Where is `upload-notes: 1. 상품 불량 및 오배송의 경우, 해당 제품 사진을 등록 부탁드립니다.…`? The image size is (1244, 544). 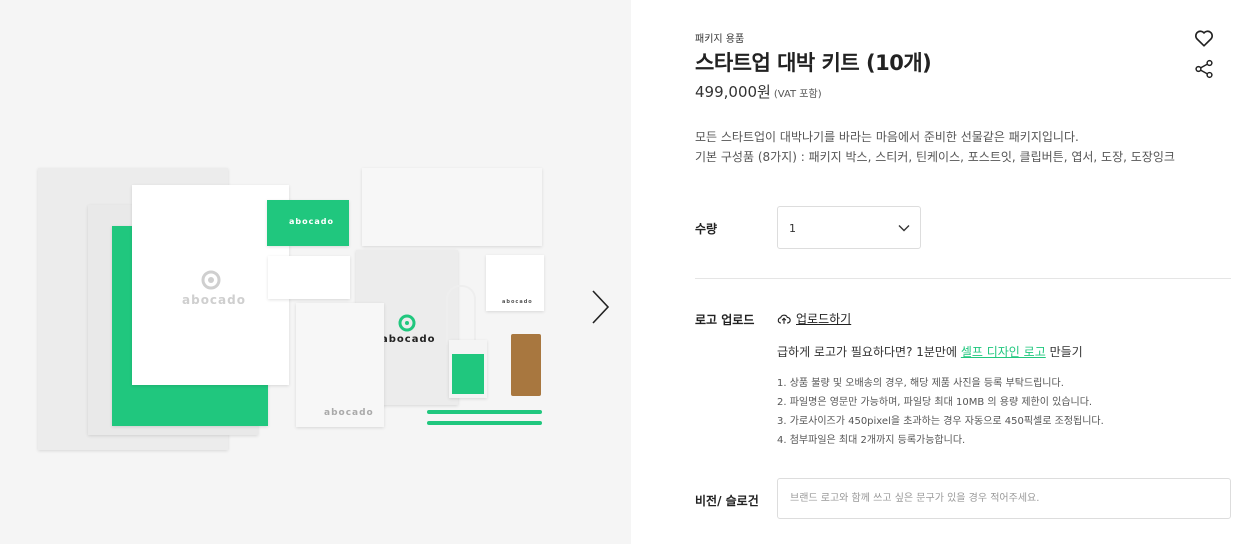
upload-notes: 1. 상품 불량 및 오배송의 경우, 해당 제품 사진을 등록 부탁드립니다.… is located at coordinates (940, 412).